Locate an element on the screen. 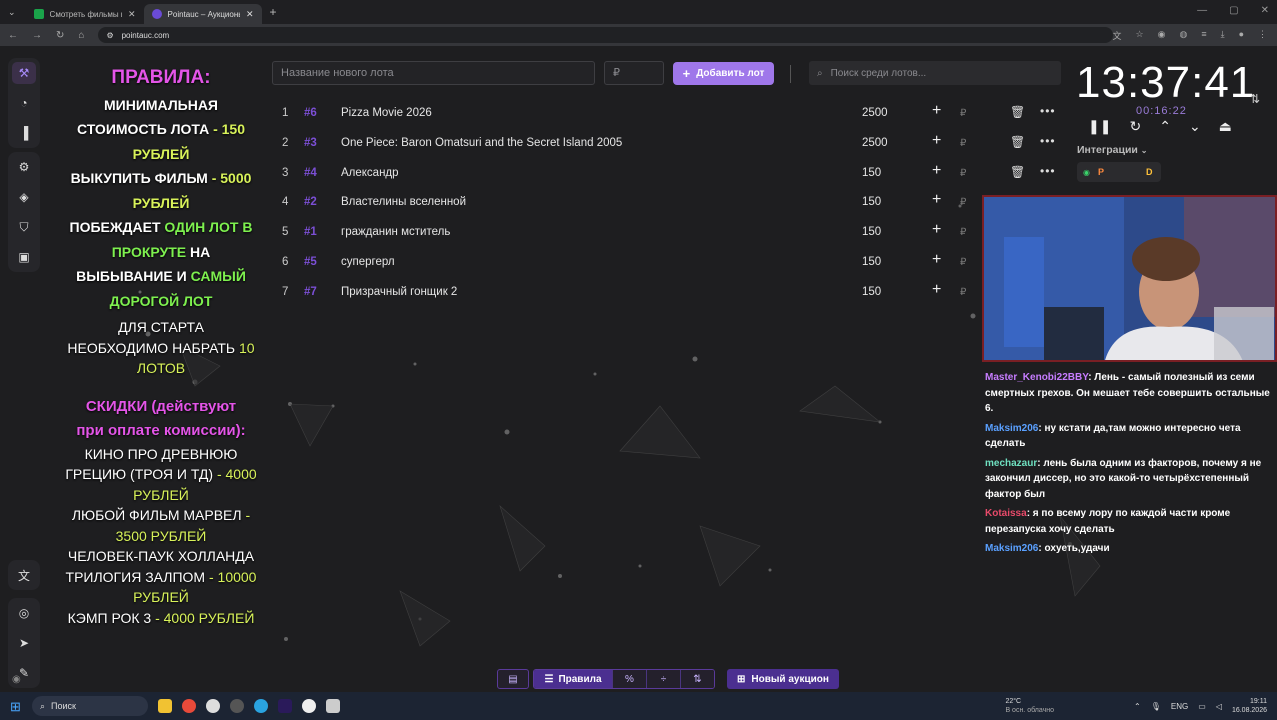 Image resolution: width=1277 pixels, height=720 pixels. nav-media-icon: ▣ is located at coordinates (24, 257).